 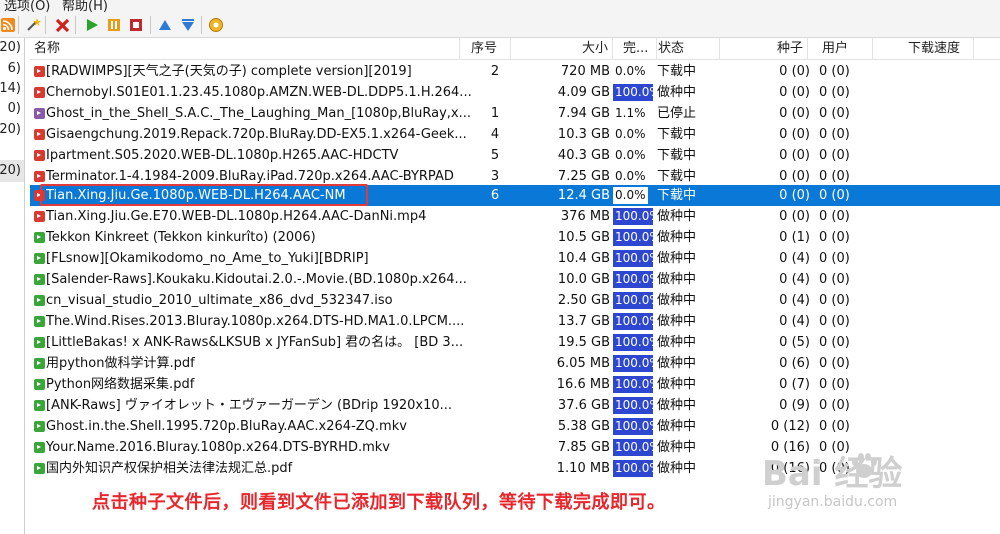 I want to click on column-users: 用户, so click(x=845, y=49).